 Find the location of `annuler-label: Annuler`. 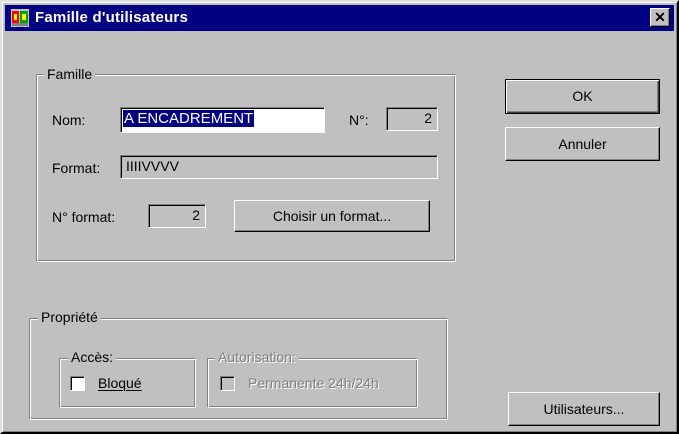

annuler-label: Annuler is located at coordinates (582, 144).